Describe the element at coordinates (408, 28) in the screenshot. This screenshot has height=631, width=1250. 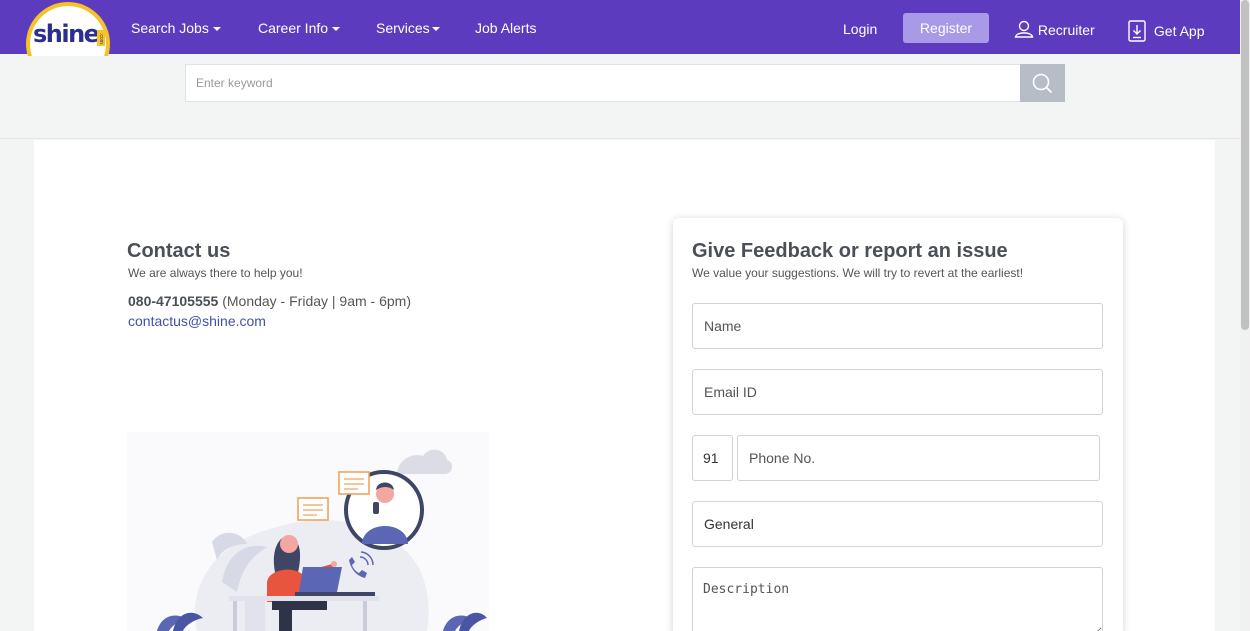
I see `nav-services: Services` at that location.